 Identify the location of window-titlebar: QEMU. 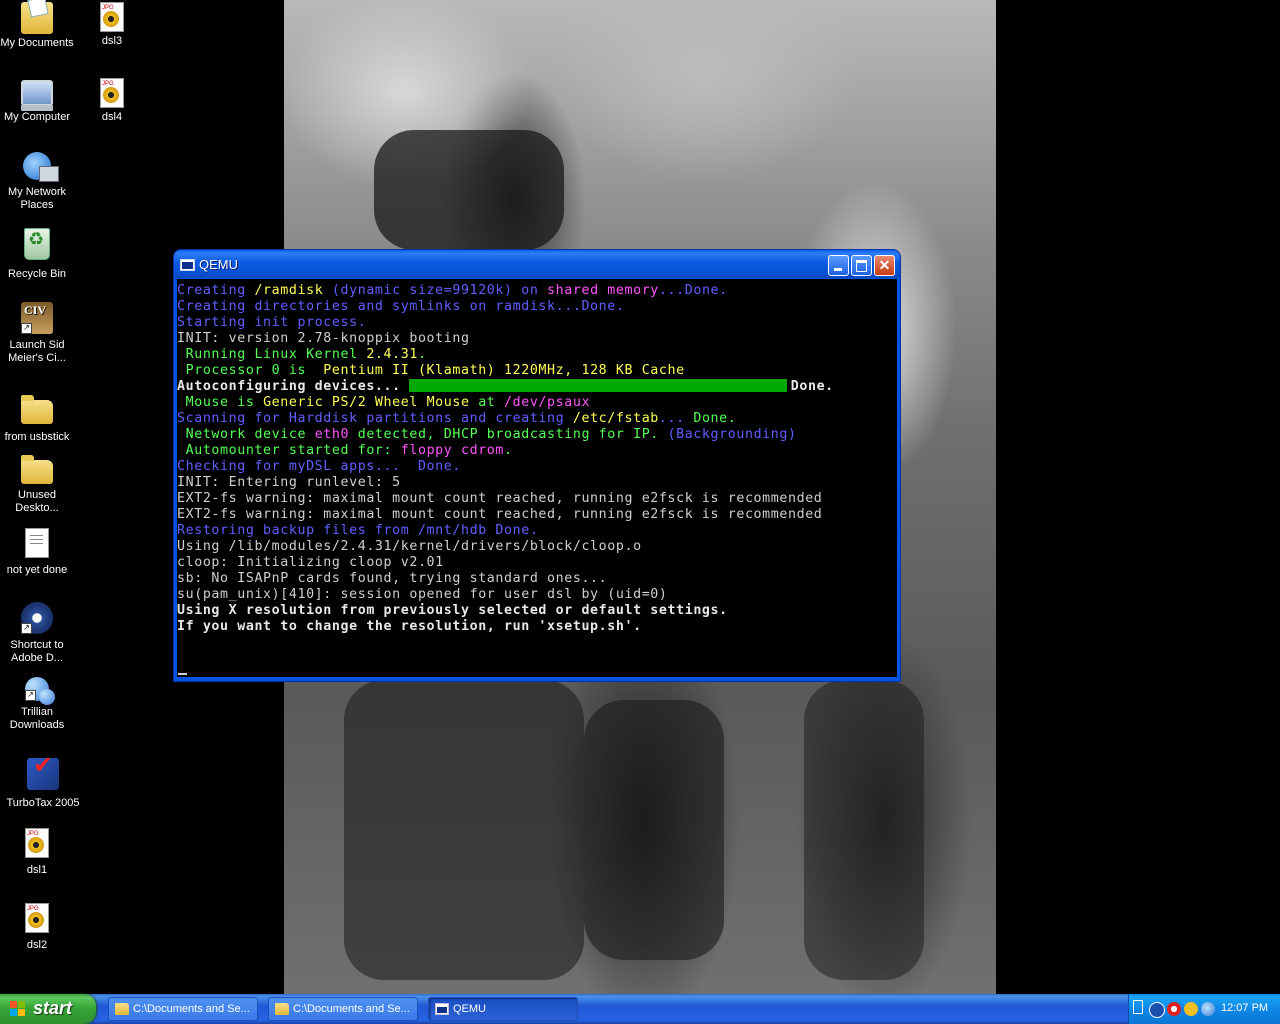
(537, 264).